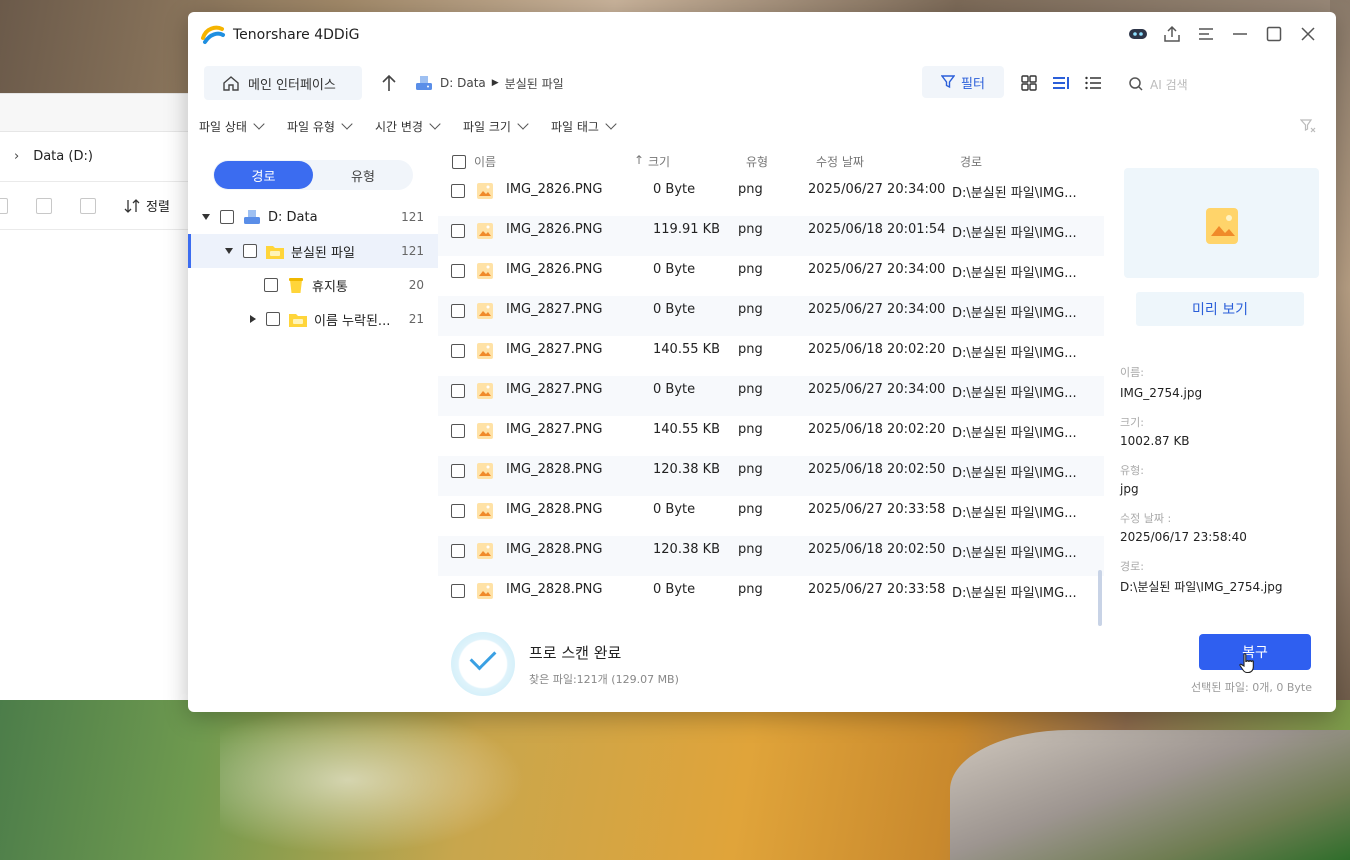 The width and height of the screenshot is (1350, 860). I want to click on list-view-icon, so click(1093, 83).